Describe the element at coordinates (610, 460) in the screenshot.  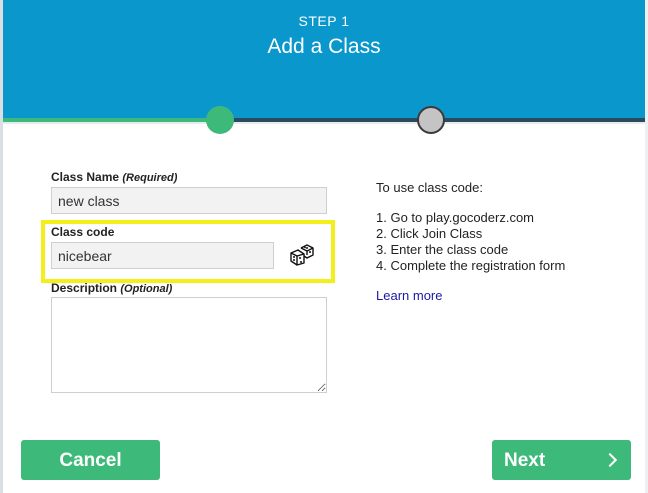
I see `chevron-right-icon` at that location.